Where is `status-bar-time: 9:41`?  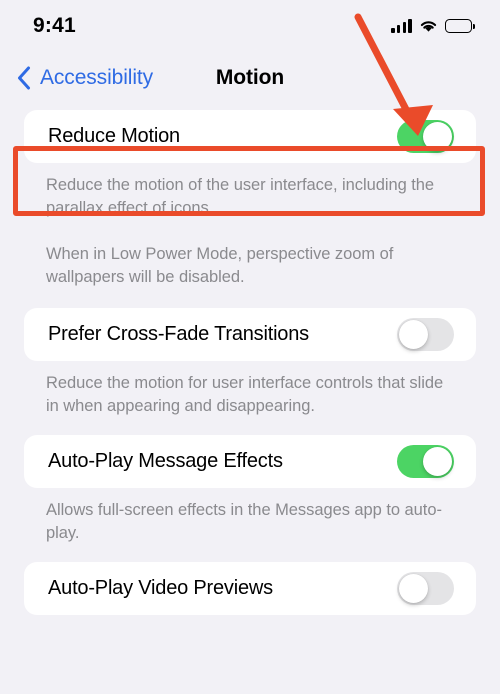 status-bar-time: 9:41 is located at coordinates (54, 25).